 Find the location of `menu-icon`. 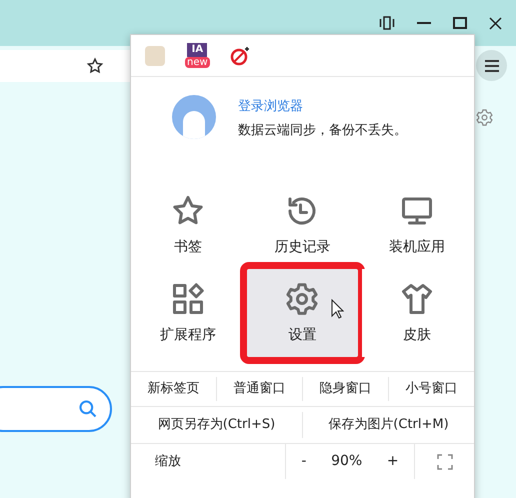

menu-icon is located at coordinates (491, 66).